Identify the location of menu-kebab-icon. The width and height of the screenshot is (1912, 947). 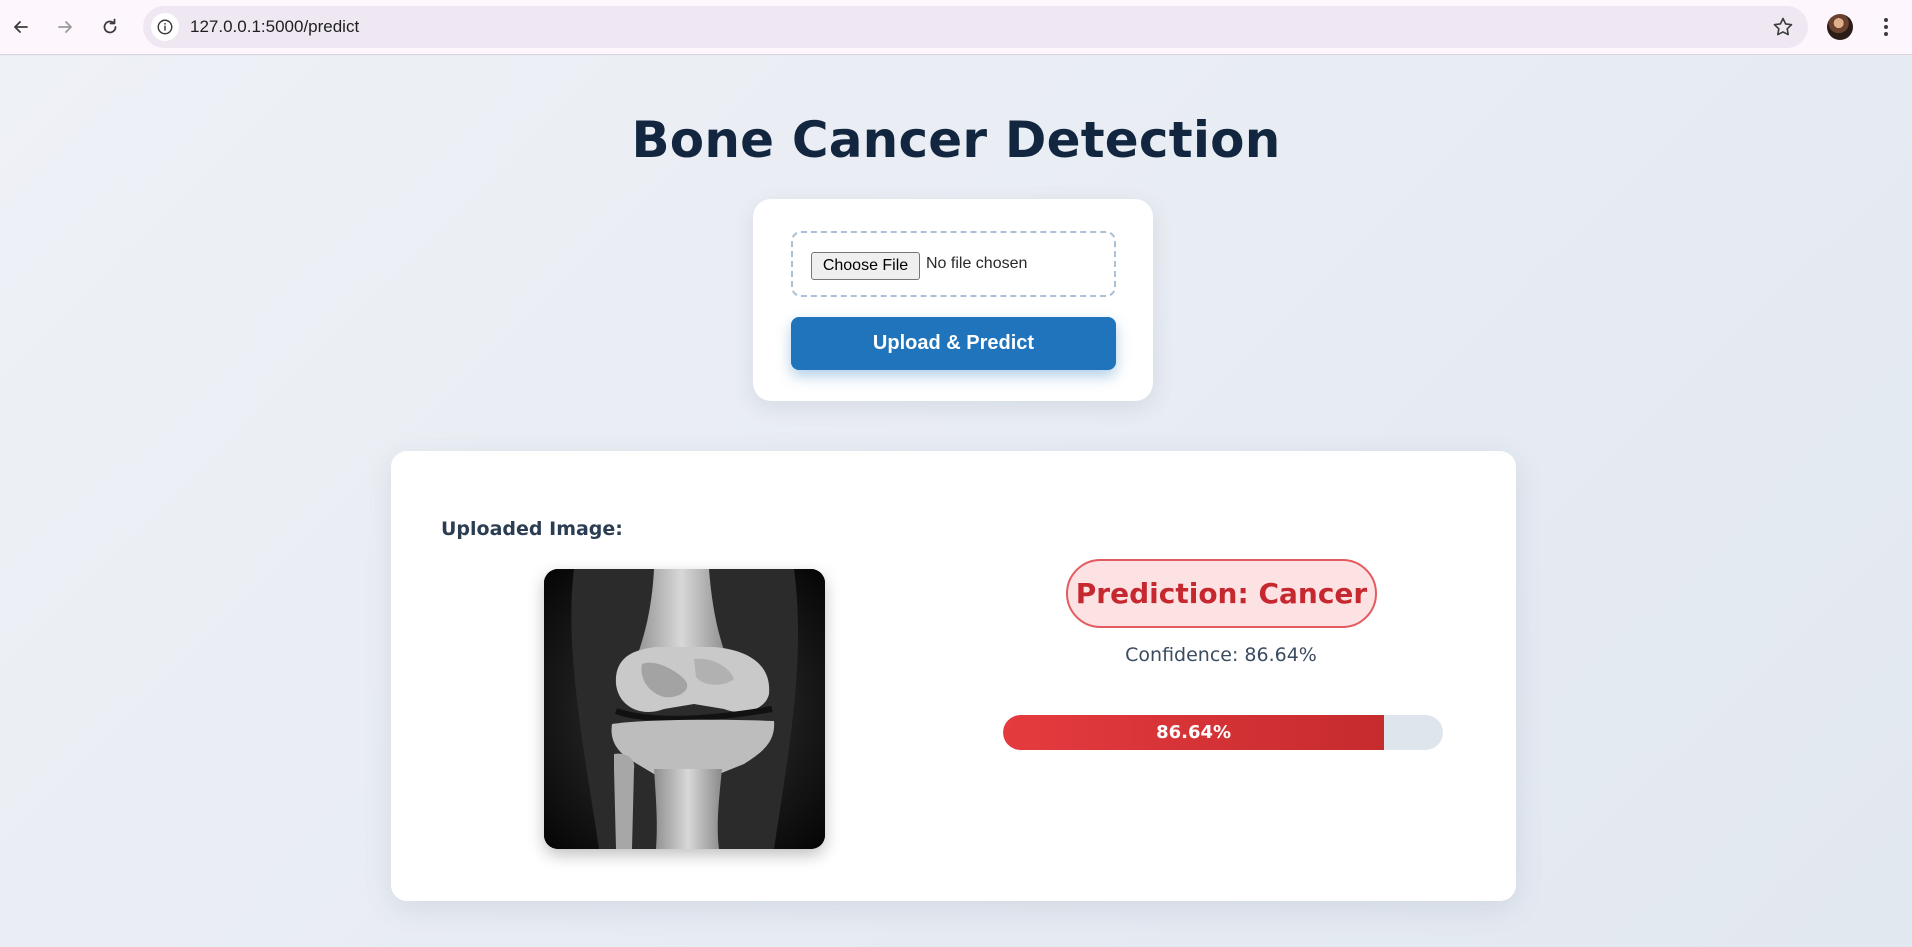
(1886, 27).